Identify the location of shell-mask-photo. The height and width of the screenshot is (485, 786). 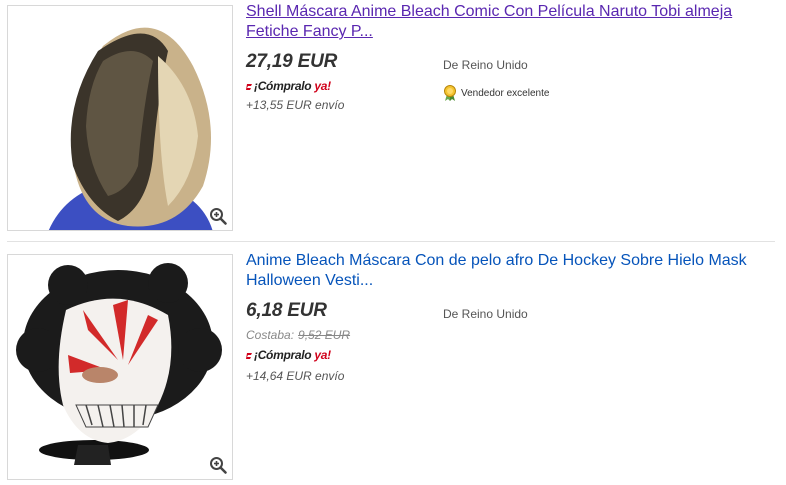
(120, 118).